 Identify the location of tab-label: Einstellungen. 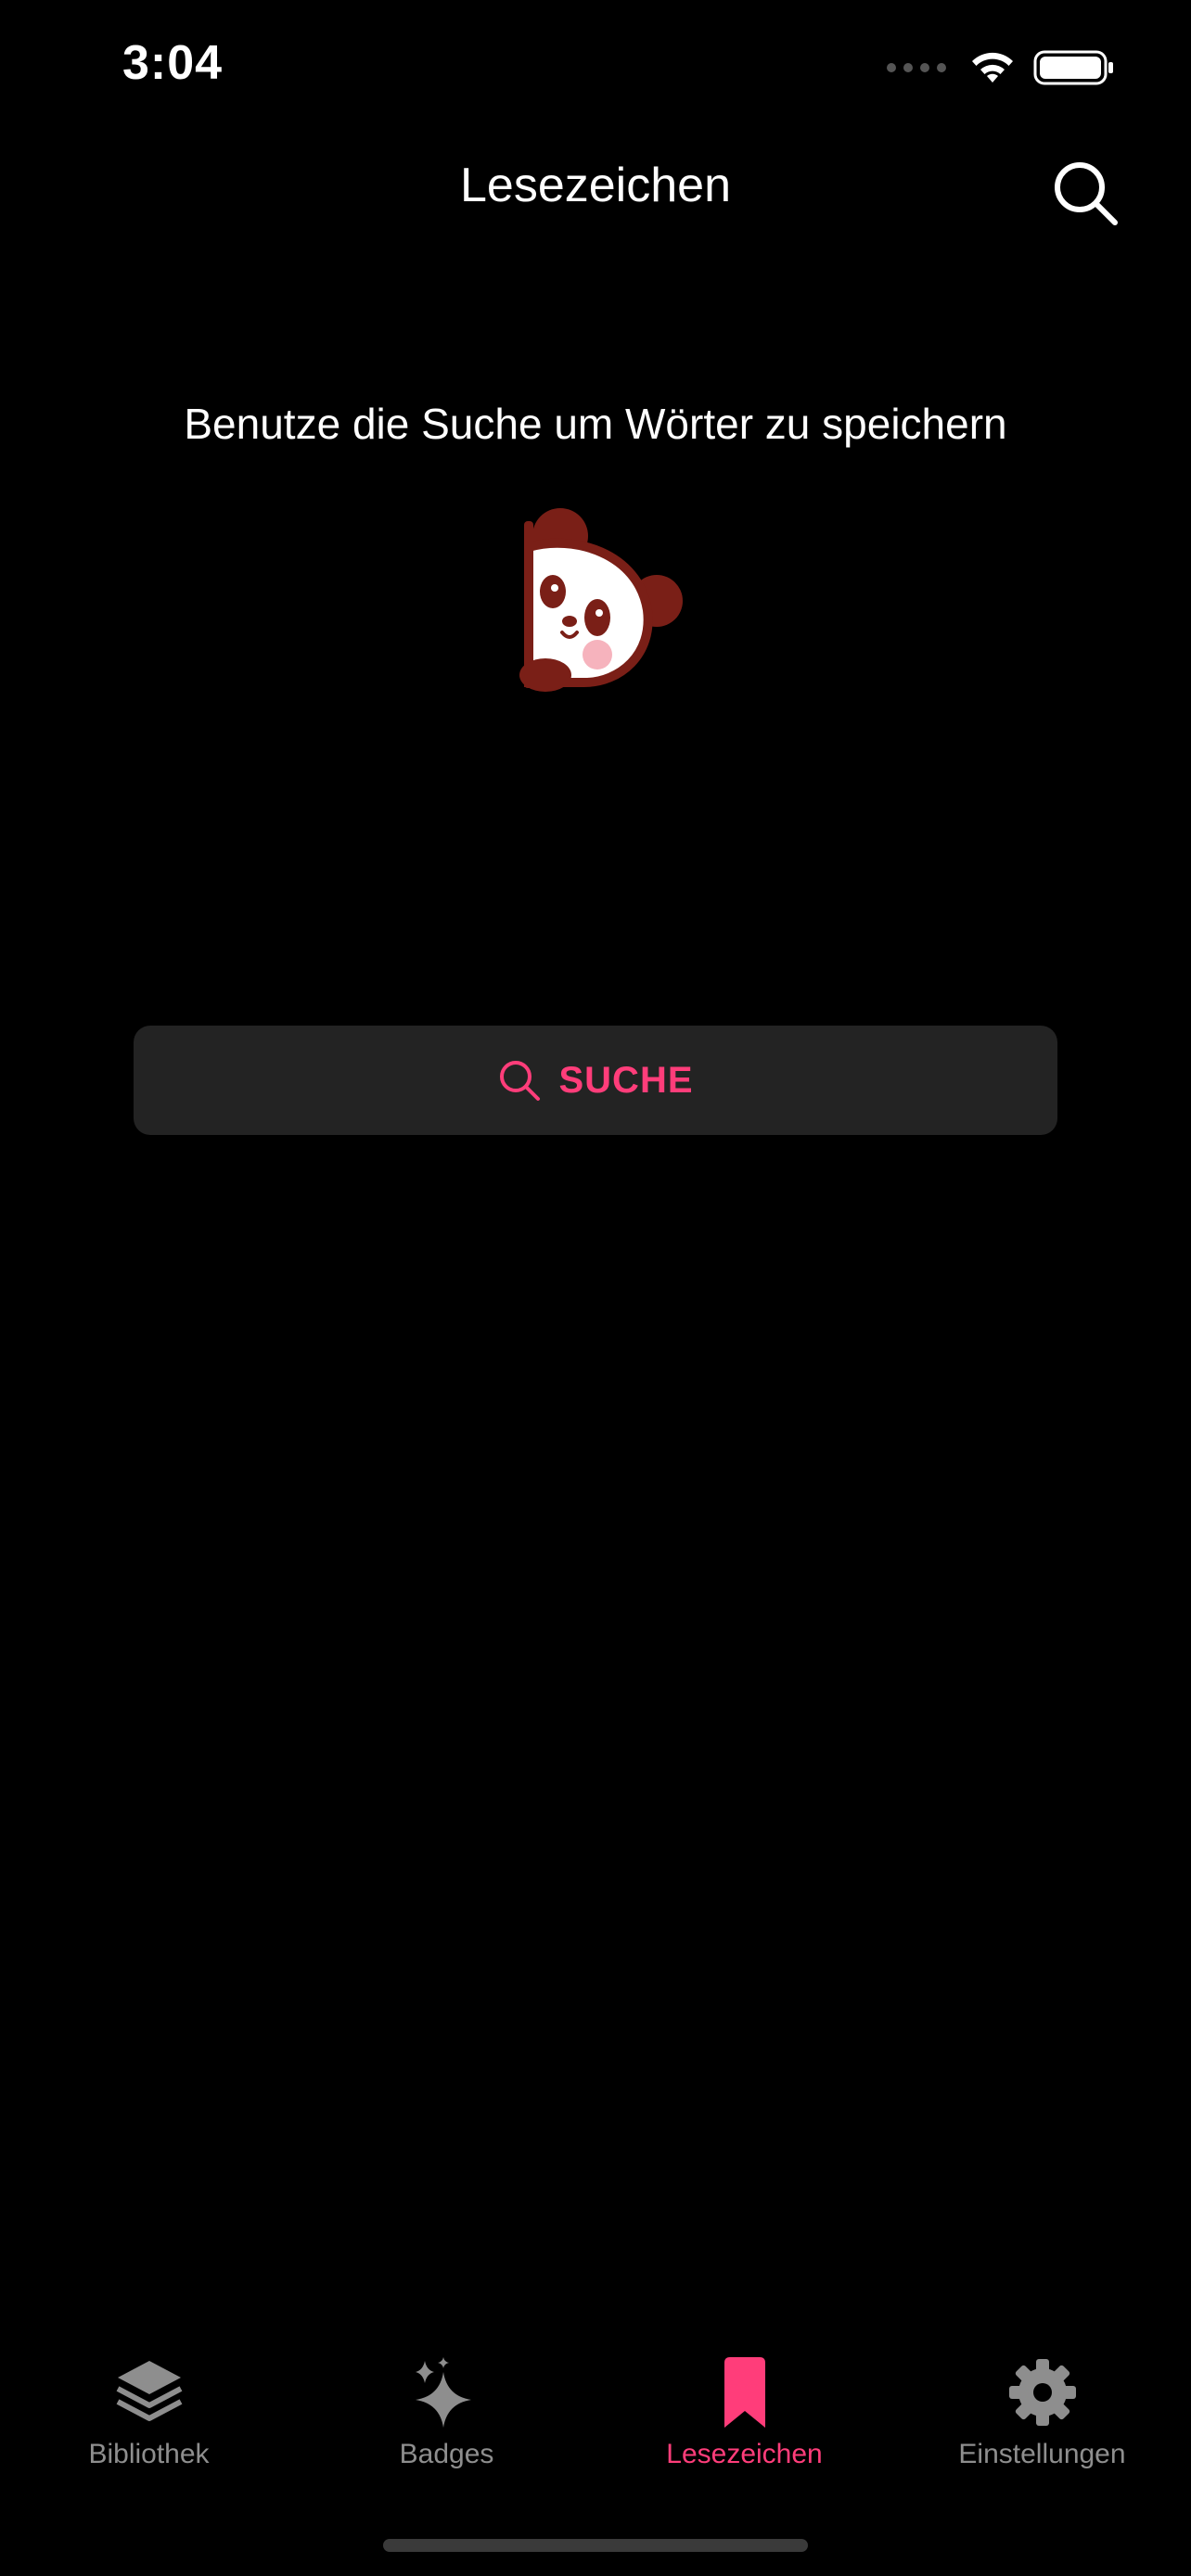
(1042, 2454).